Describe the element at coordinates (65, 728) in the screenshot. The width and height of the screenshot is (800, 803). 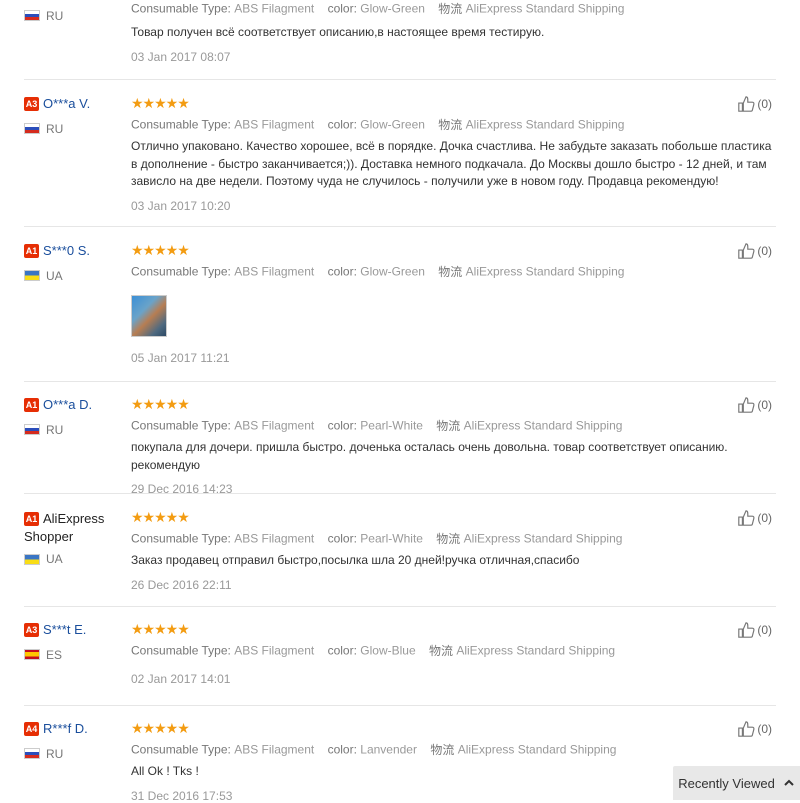
I see `reviewer-name: R***f D.` at that location.